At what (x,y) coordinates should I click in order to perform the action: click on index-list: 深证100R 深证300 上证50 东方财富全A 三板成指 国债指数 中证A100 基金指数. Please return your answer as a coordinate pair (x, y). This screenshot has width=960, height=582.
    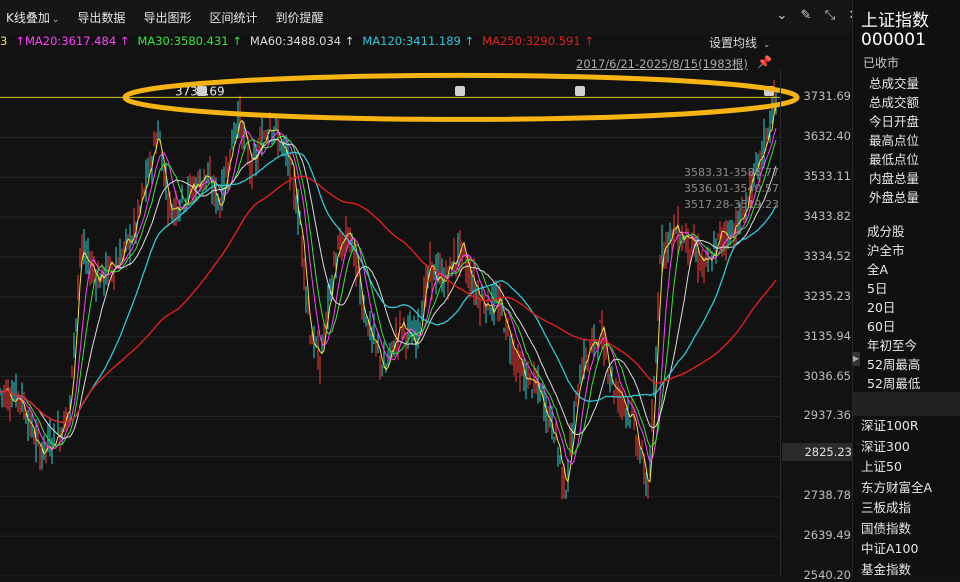
    Looking at the image, I should click on (896, 498).